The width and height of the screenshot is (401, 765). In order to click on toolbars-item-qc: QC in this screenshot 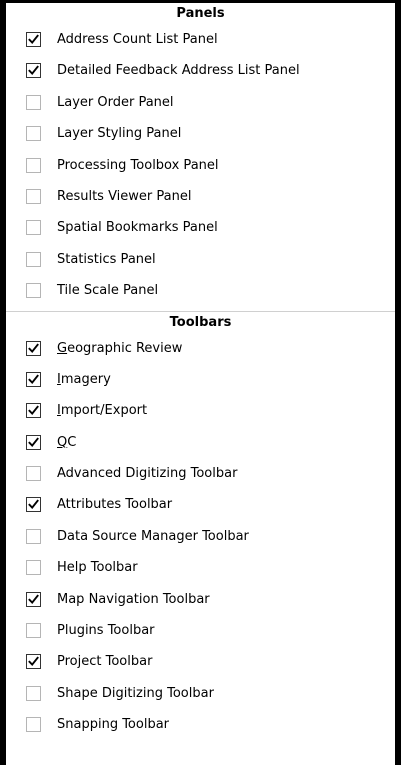, I will do `click(200, 443)`.